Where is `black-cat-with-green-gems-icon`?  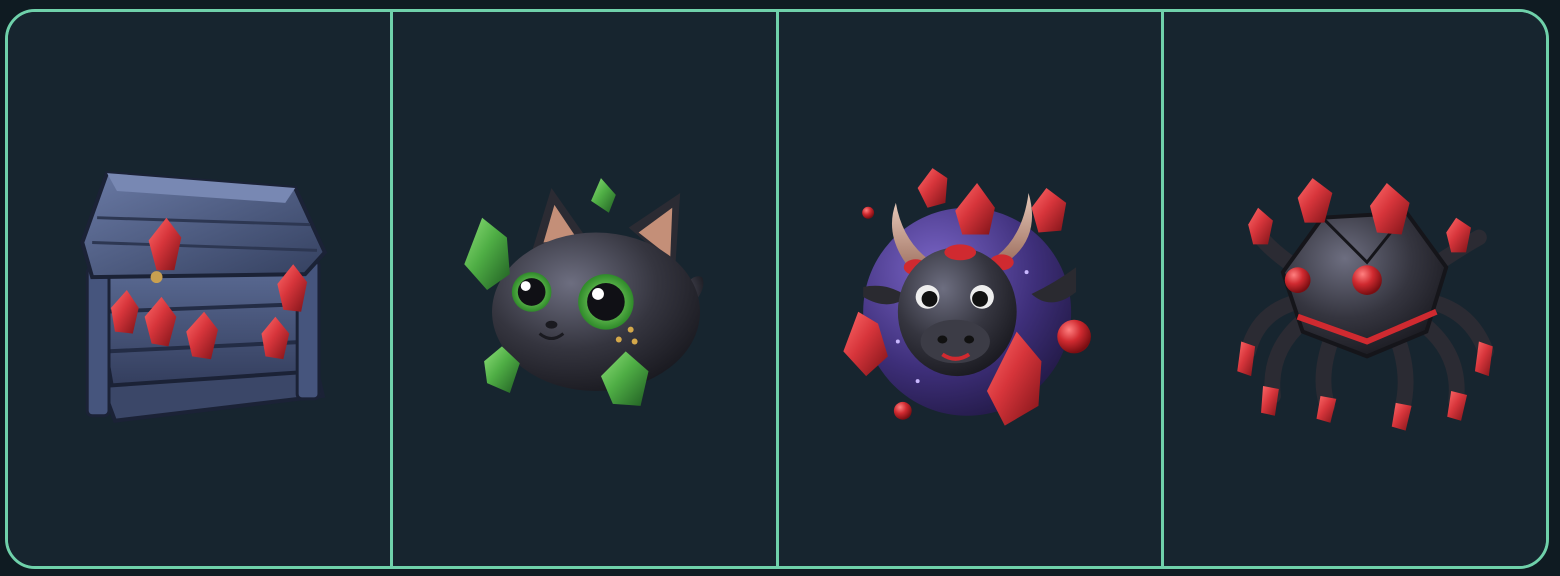
black-cat-with-green-gems-icon is located at coordinates (584, 292).